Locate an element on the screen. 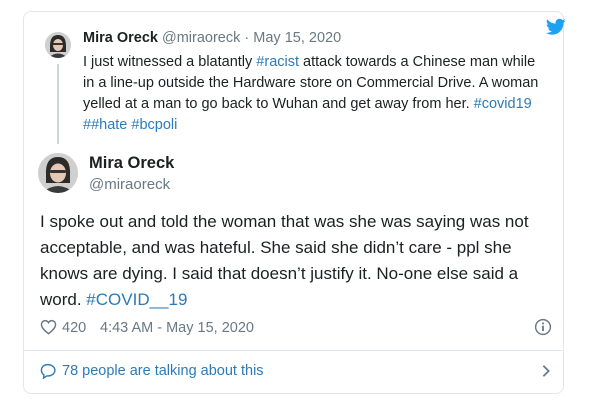  like-count: 420 is located at coordinates (74, 328).